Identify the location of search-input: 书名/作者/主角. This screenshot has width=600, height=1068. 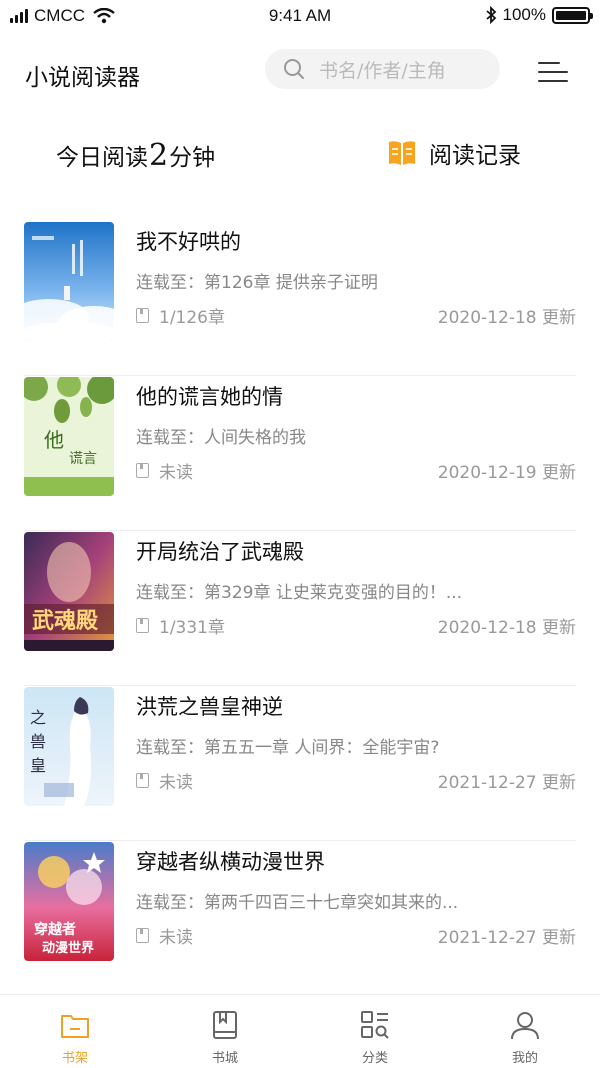
(382, 69).